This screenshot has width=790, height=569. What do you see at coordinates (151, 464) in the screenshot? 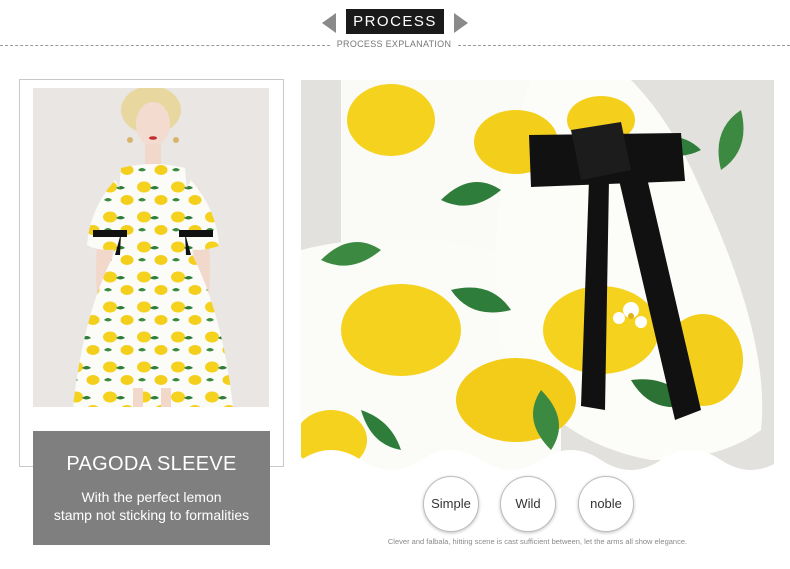
I see `feature-title: PAGODA SLEEVE` at bounding box center [151, 464].